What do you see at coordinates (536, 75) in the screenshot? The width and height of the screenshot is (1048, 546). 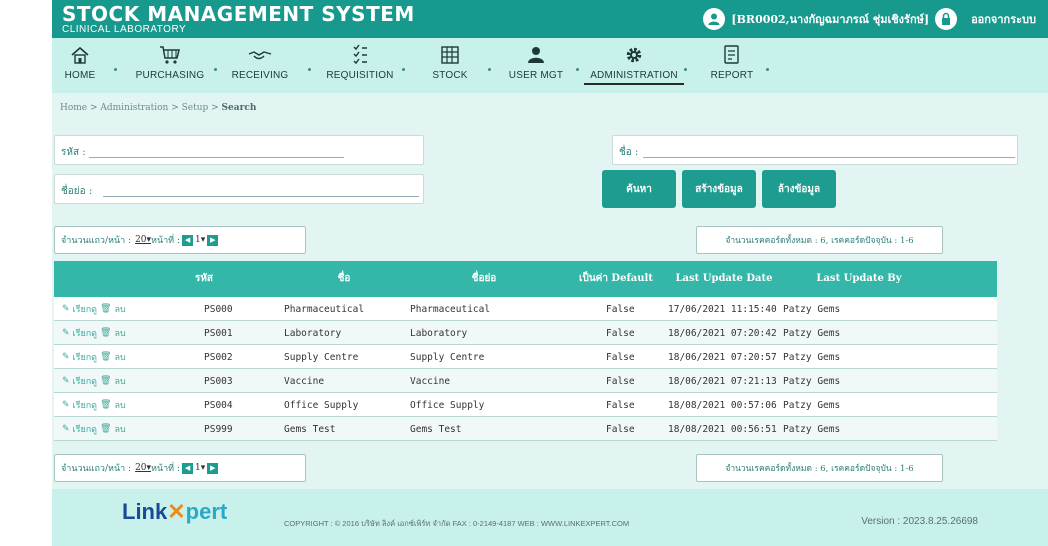 I see `nav-label: USER MGT` at bounding box center [536, 75].